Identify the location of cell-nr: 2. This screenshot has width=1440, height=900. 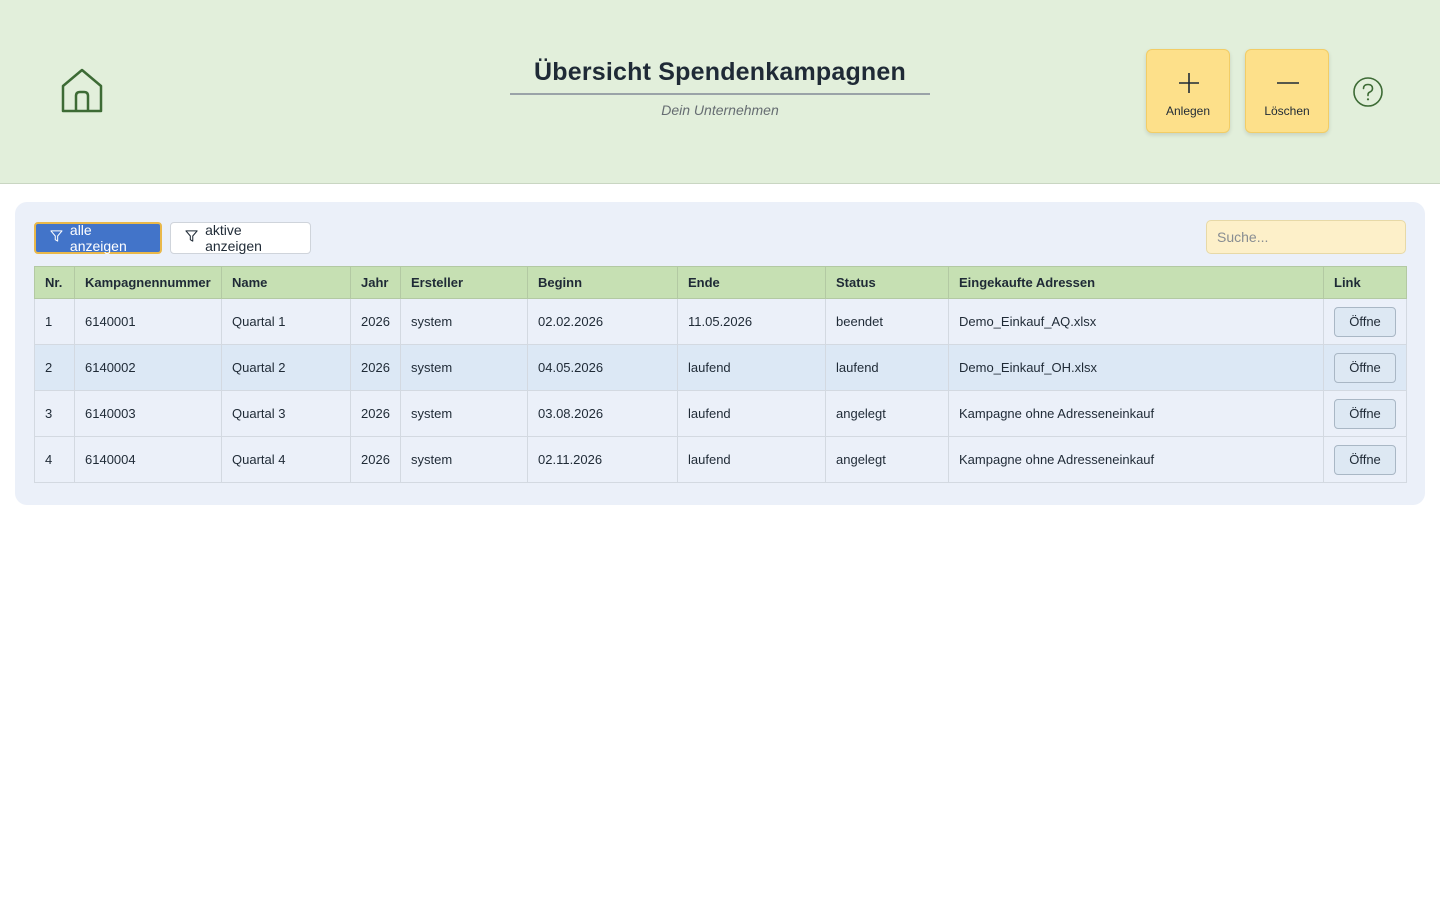
(54, 367).